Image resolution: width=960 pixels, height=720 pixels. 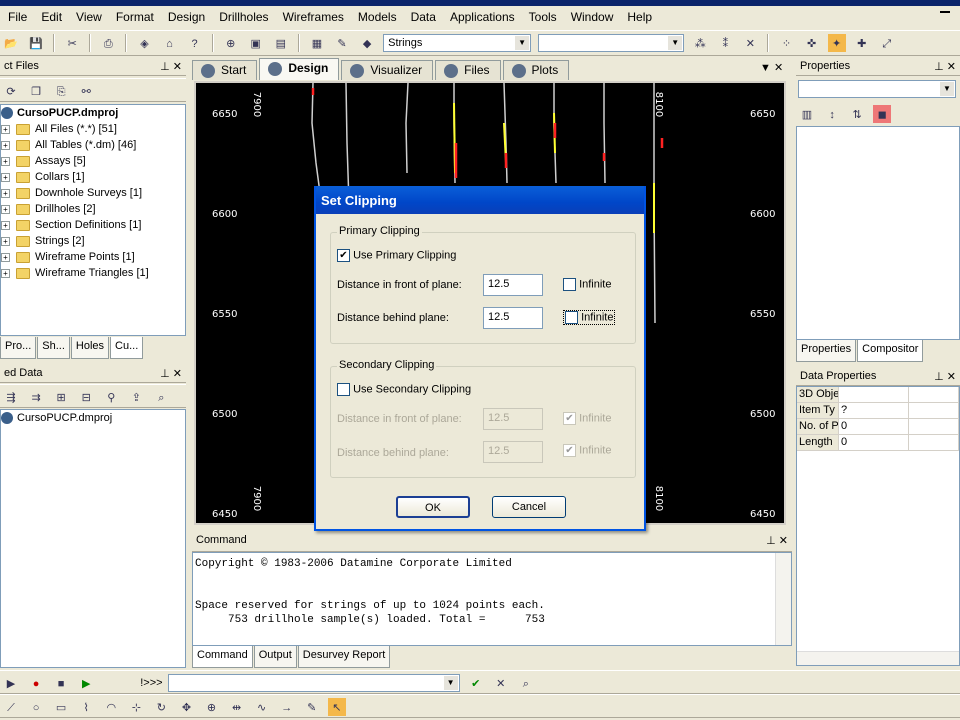 I want to click on highlight-icon: ✦, so click(x=836, y=43).